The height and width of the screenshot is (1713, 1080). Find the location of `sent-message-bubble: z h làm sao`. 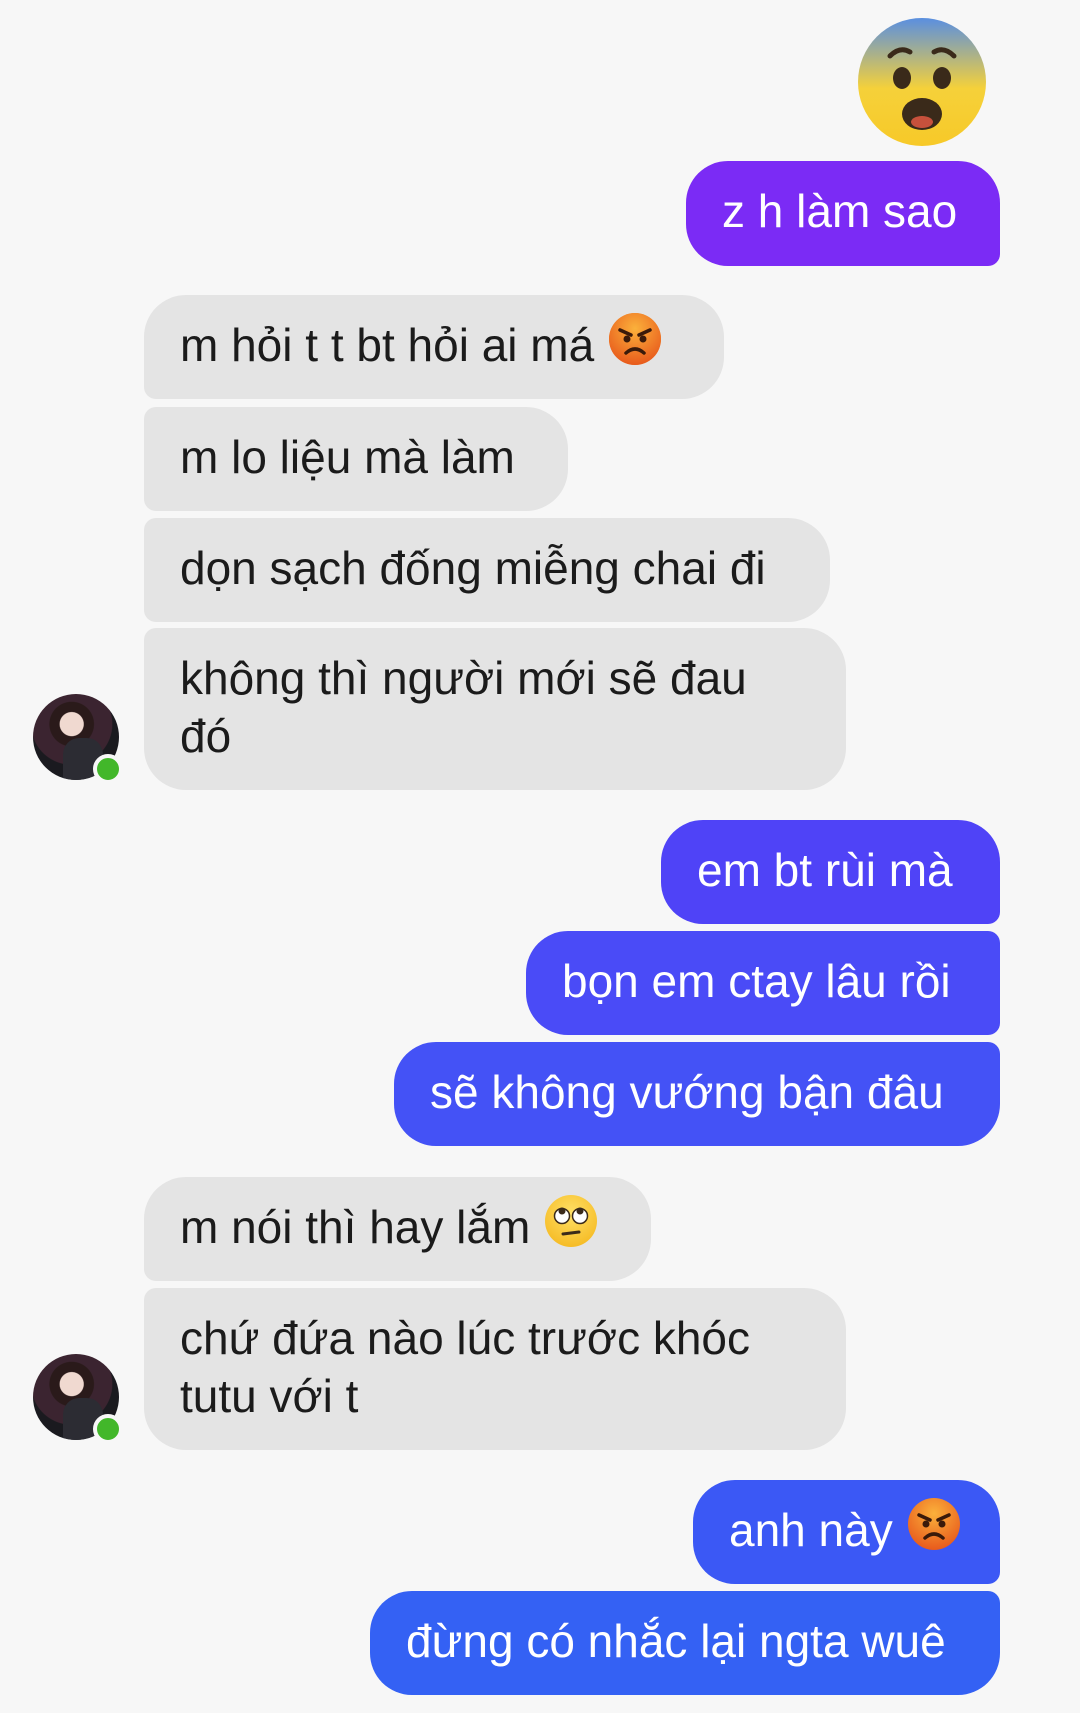

sent-message-bubble: z h làm sao is located at coordinates (843, 213).